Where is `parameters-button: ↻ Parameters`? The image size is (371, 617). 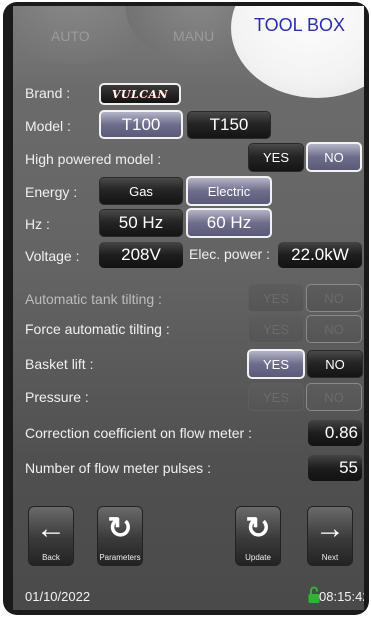 parameters-button: ↻ Parameters is located at coordinates (120, 536).